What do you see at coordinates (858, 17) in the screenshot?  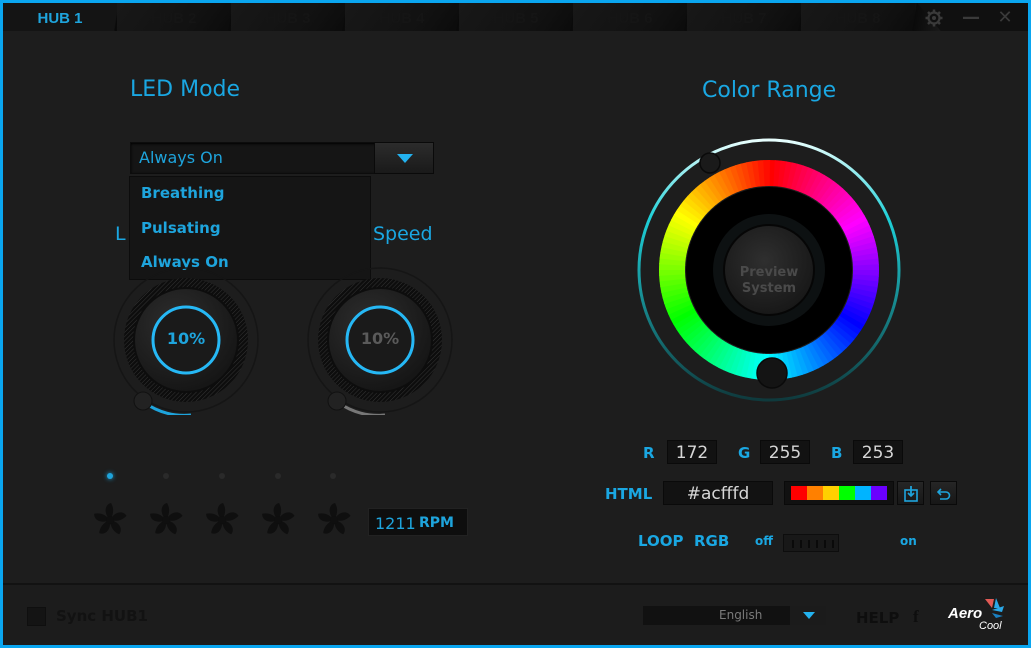 I see `tab-hub-8: HUB 8` at bounding box center [858, 17].